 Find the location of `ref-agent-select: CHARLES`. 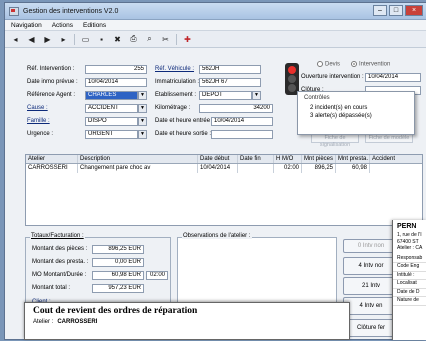

ref-agent-select: CHARLES is located at coordinates (111, 95).